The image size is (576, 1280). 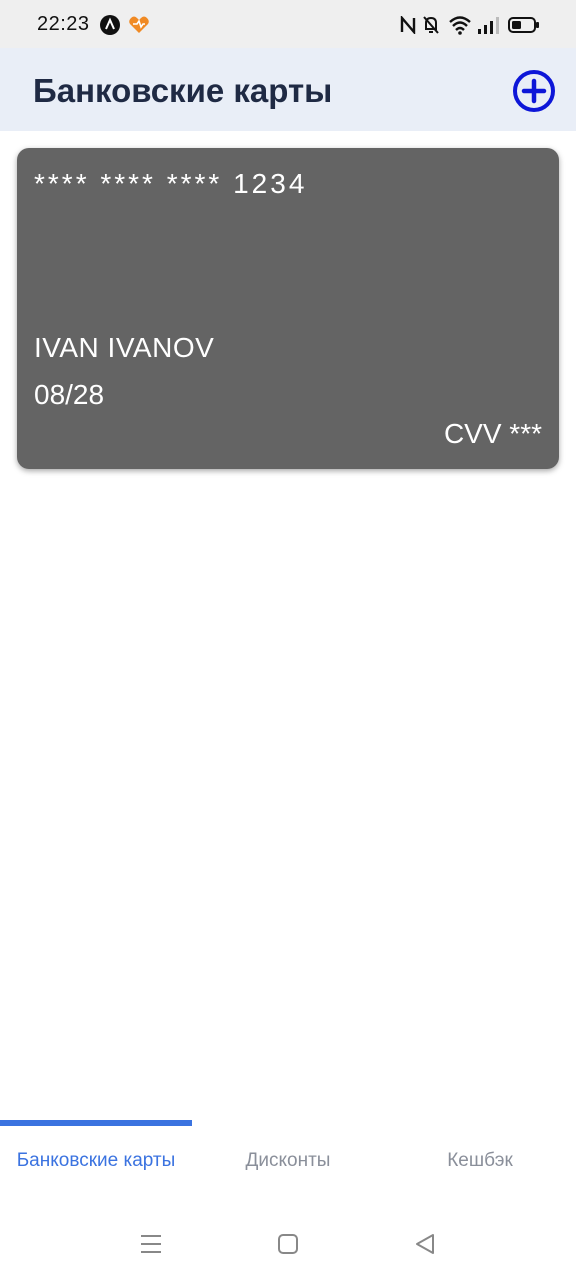 I want to click on heart-app-icon, so click(x=139, y=25).